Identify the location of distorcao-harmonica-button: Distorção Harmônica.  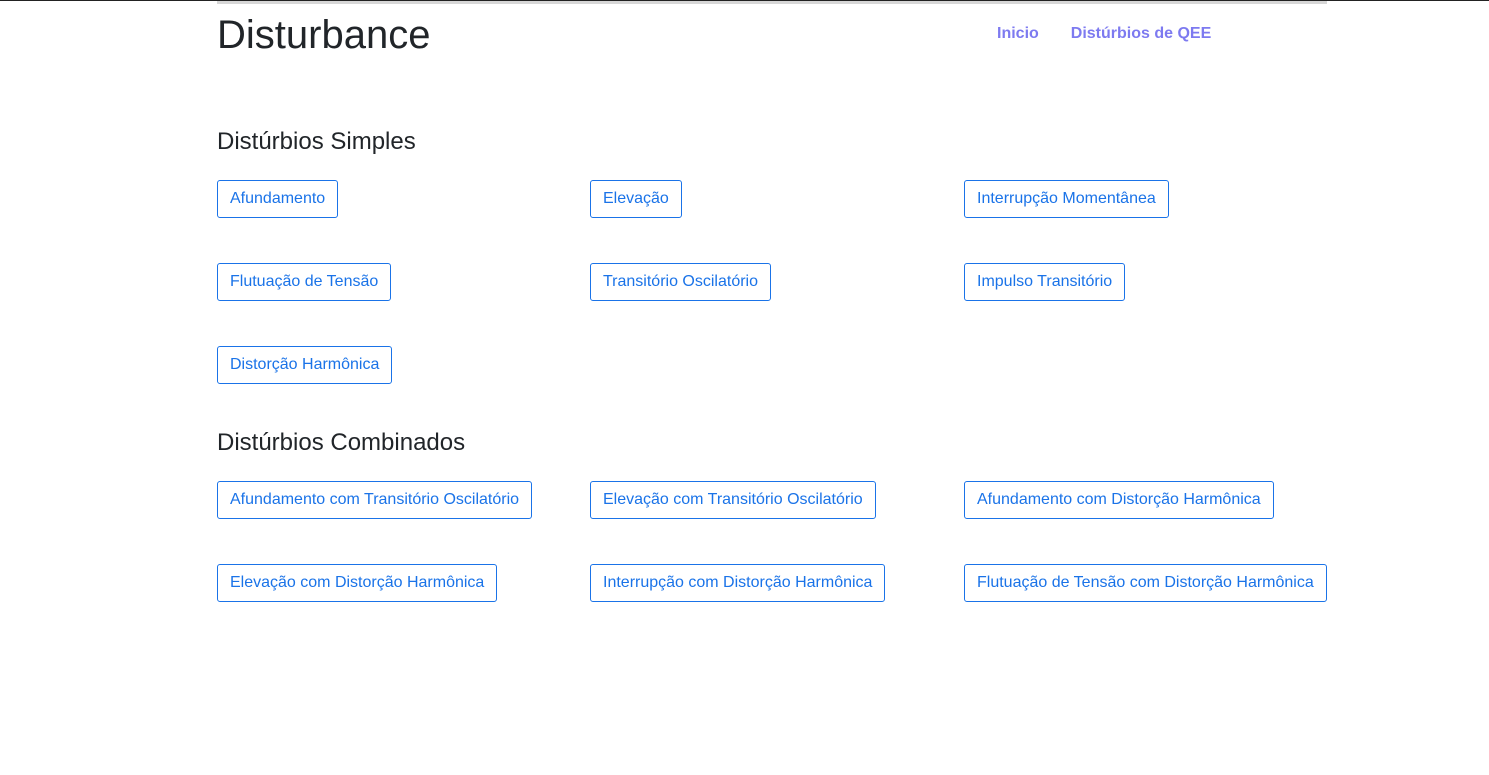
(305, 365).